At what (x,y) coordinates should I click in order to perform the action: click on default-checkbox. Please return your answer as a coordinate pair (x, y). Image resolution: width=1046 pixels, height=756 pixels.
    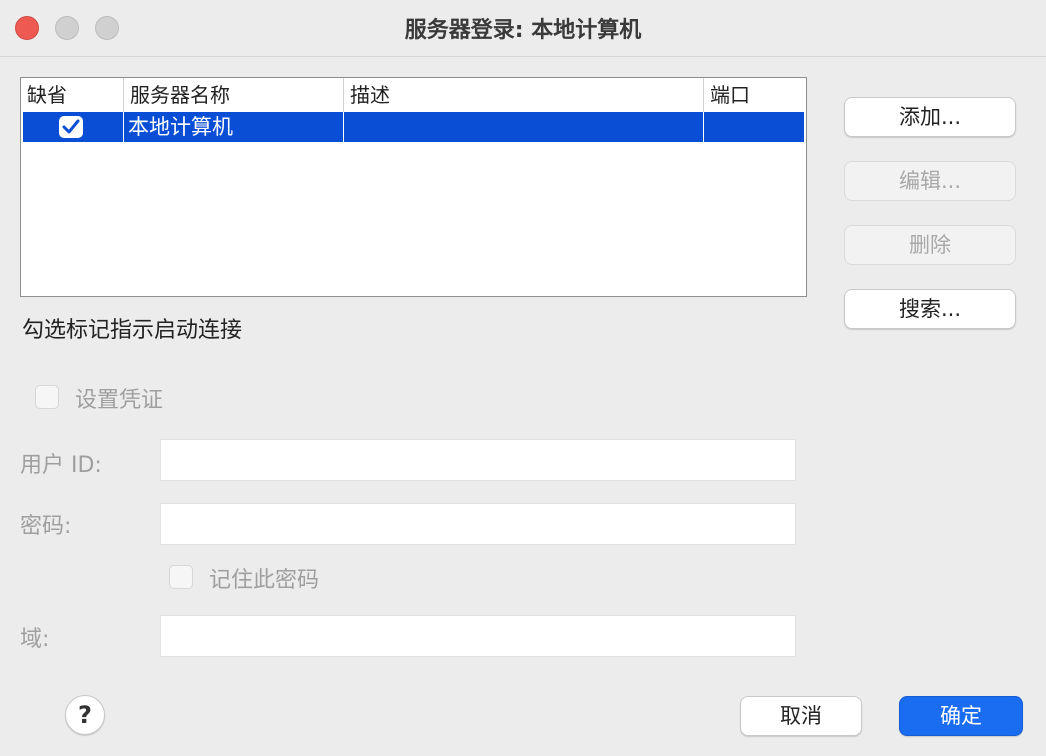
    Looking at the image, I should click on (71, 127).